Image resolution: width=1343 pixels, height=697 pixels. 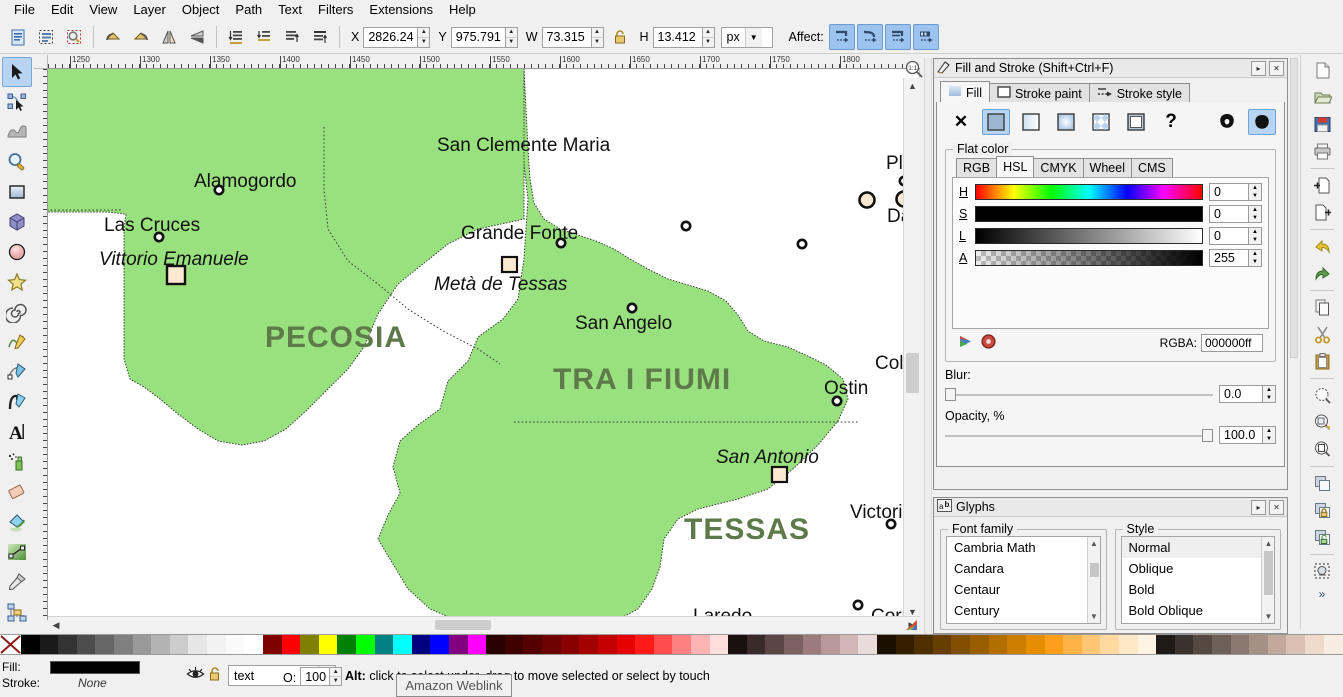 I want to click on w-spin-down: ▼, so click(x=597, y=42).